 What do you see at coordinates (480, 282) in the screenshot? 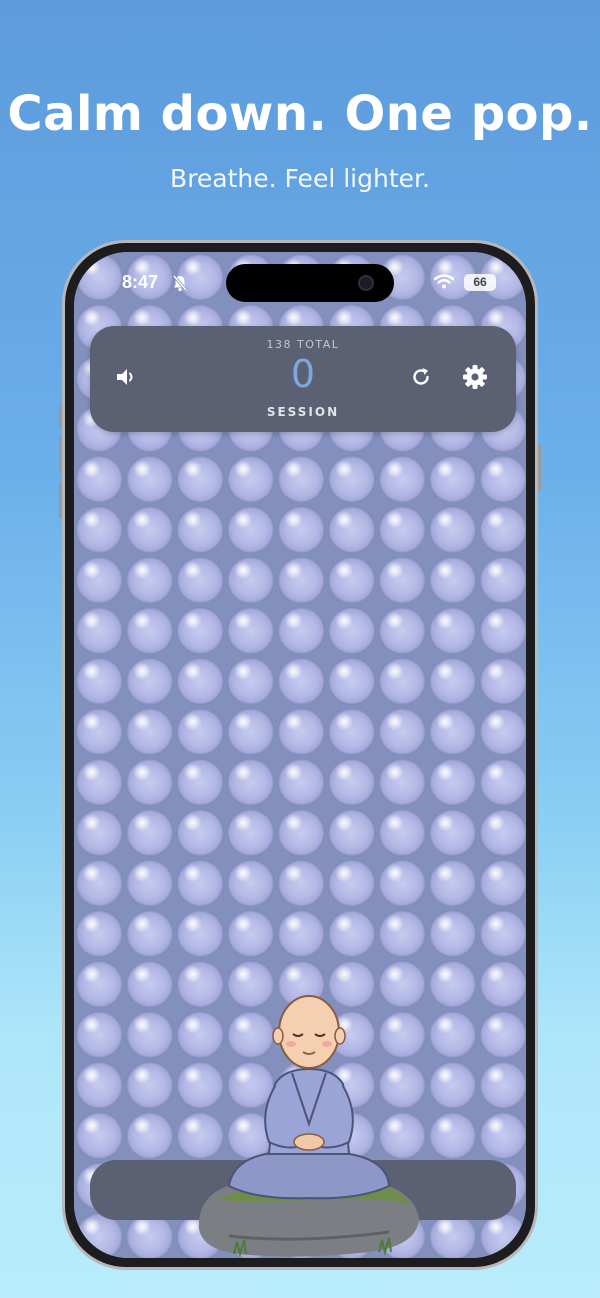
I see `battery-icon: 66` at bounding box center [480, 282].